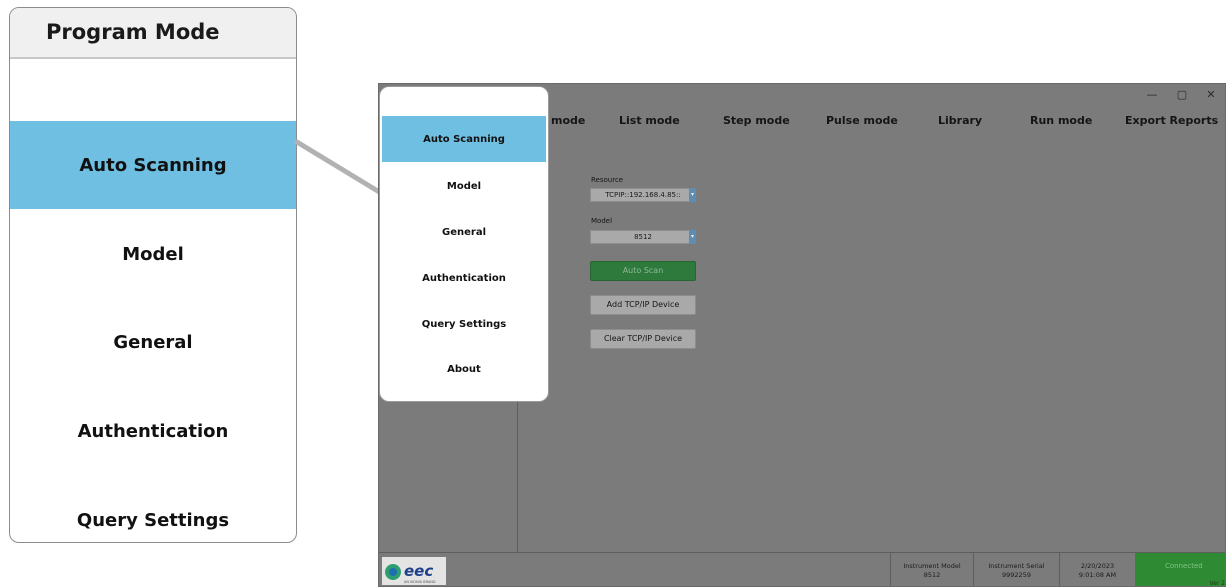  Describe the element at coordinates (153, 165) in the screenshot. I see `zoom-item-auto-scanning: Auto Scanning` at that location.